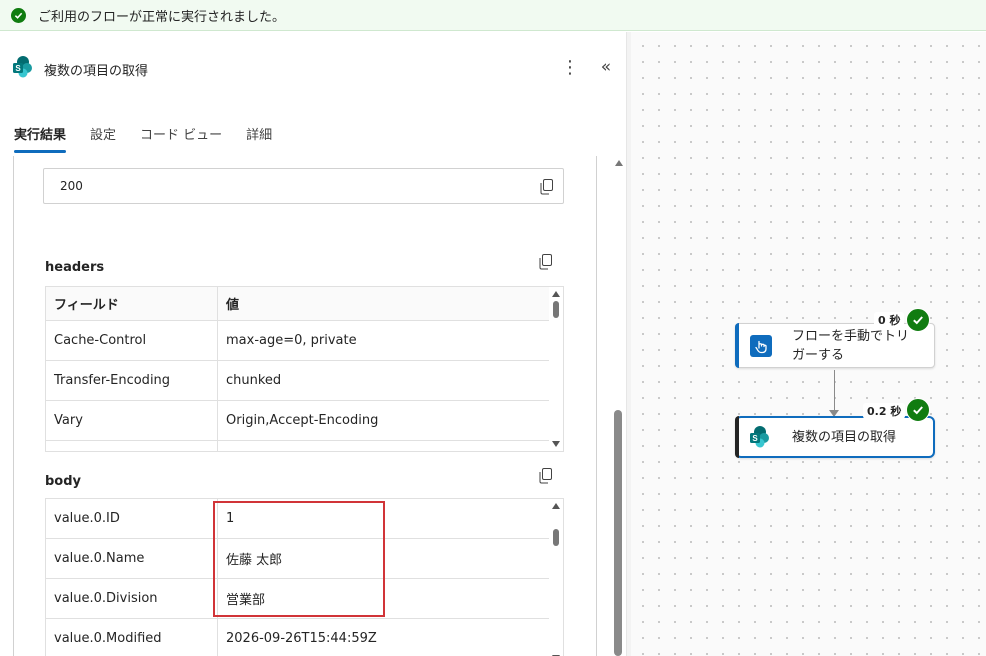 The height and width of the screenshot is (656, 986). I want to click on body-field: value.0.Modified, so click(132, 637).